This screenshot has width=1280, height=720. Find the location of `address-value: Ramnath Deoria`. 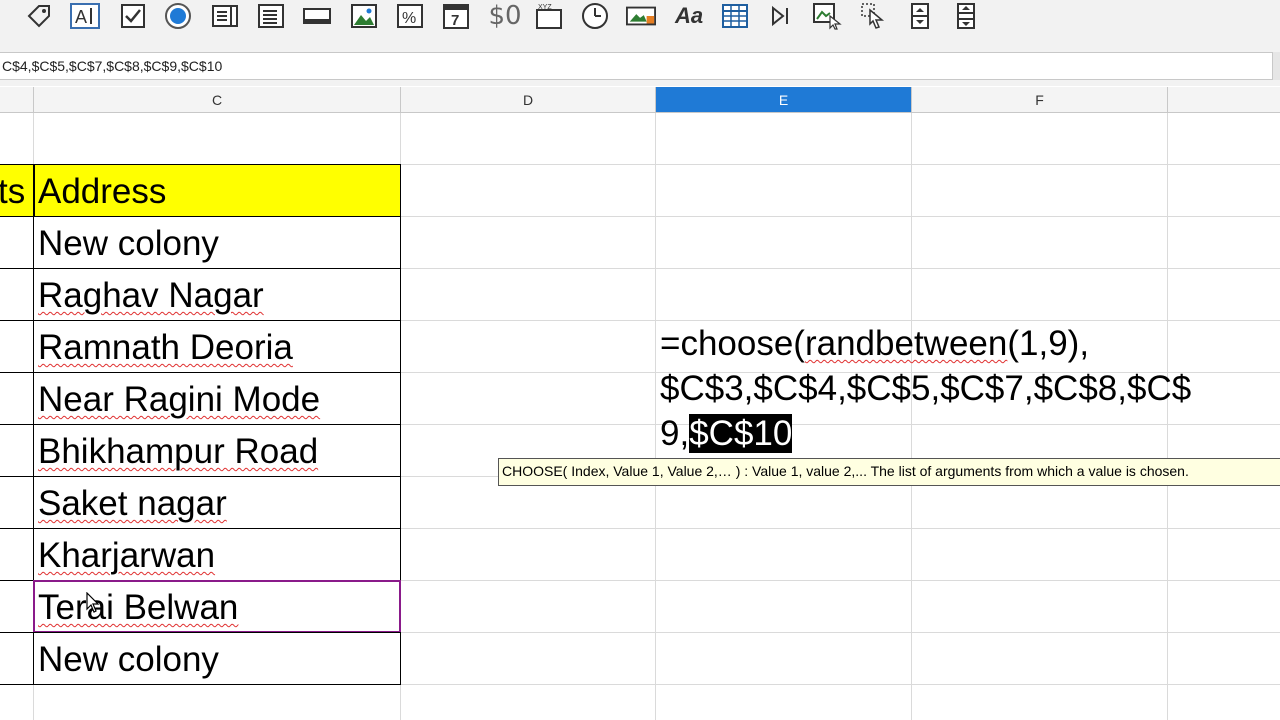

address-value: Ramnath Deoria is located at coordinates (165, 347).